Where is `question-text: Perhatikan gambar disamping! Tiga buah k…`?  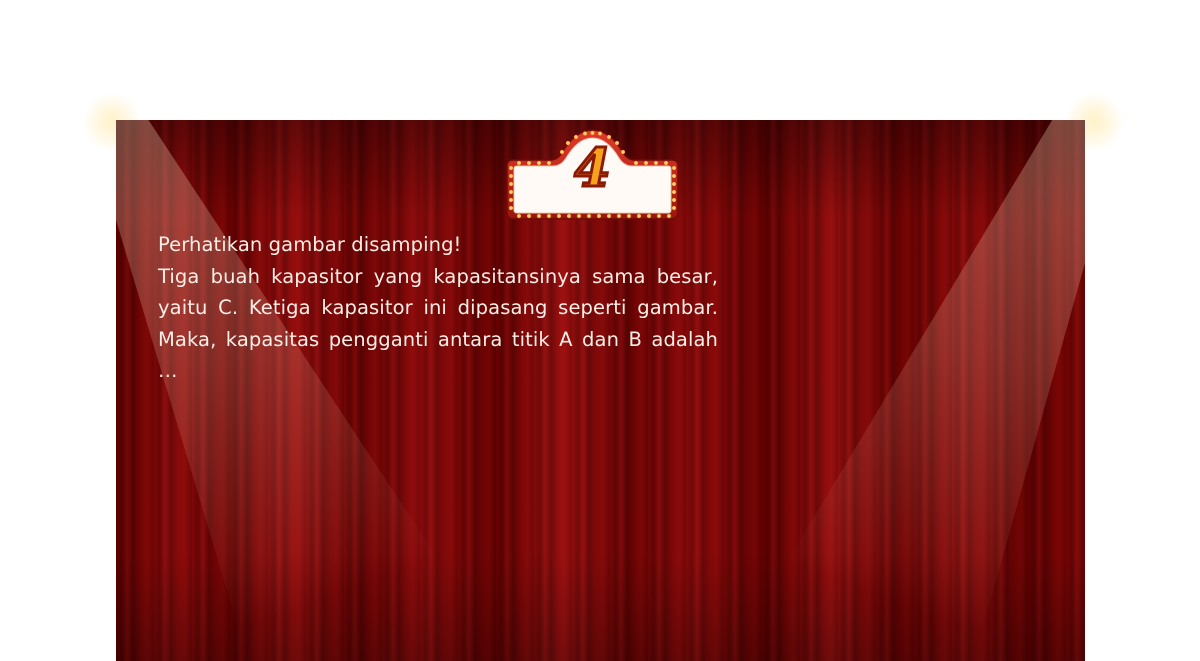
question-text: Perhatikan gambar disamping! Tiga buah k… is located at coordinates (438, 308).